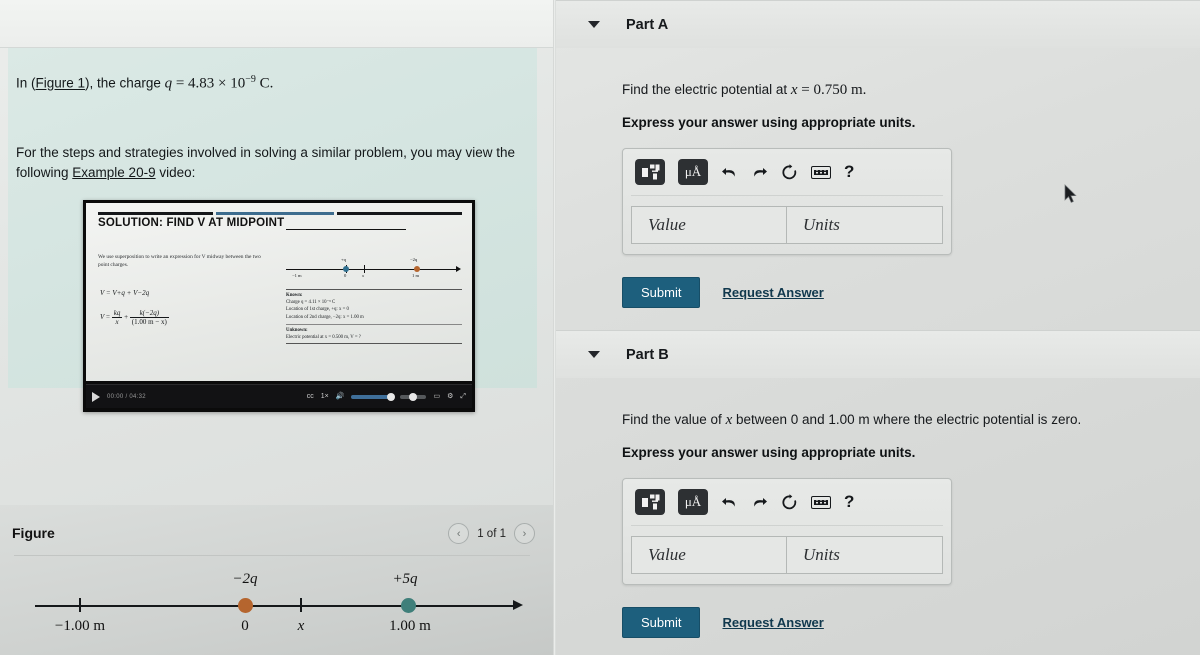 Image resolution: width=1200 pixels, height=655 pixels. Describe the element at coordinates (410, 626) in the screenshot. I see `label-one-meter: 1.00 m` at that location.